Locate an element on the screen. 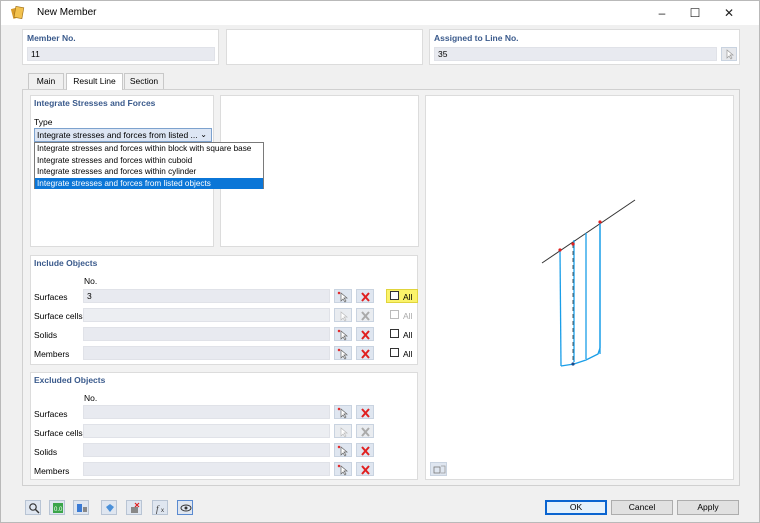 This screenshot has width=760, height=523. exclude-solids-input is located at coordinates (206, 450).